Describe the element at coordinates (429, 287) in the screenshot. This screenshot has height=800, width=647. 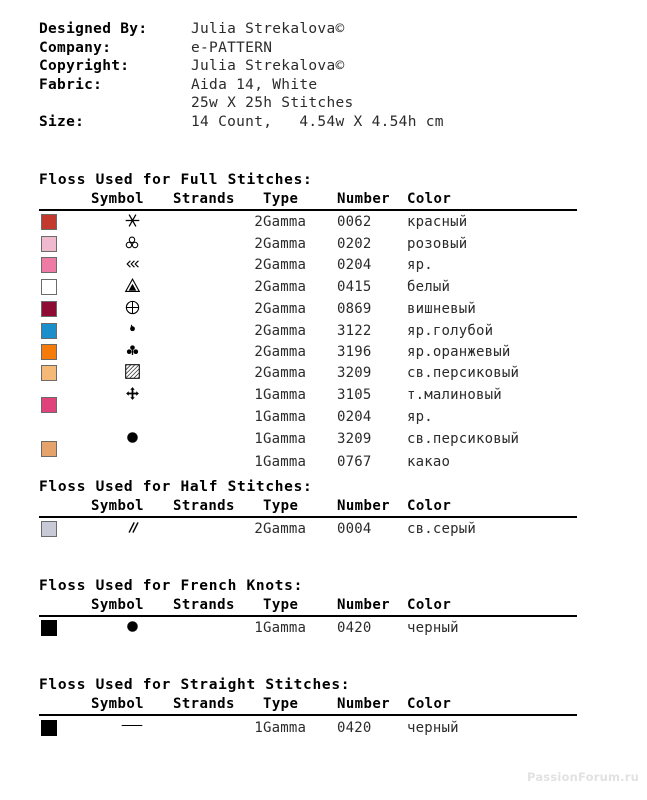
I see `color-name-cell: белый` at that location.